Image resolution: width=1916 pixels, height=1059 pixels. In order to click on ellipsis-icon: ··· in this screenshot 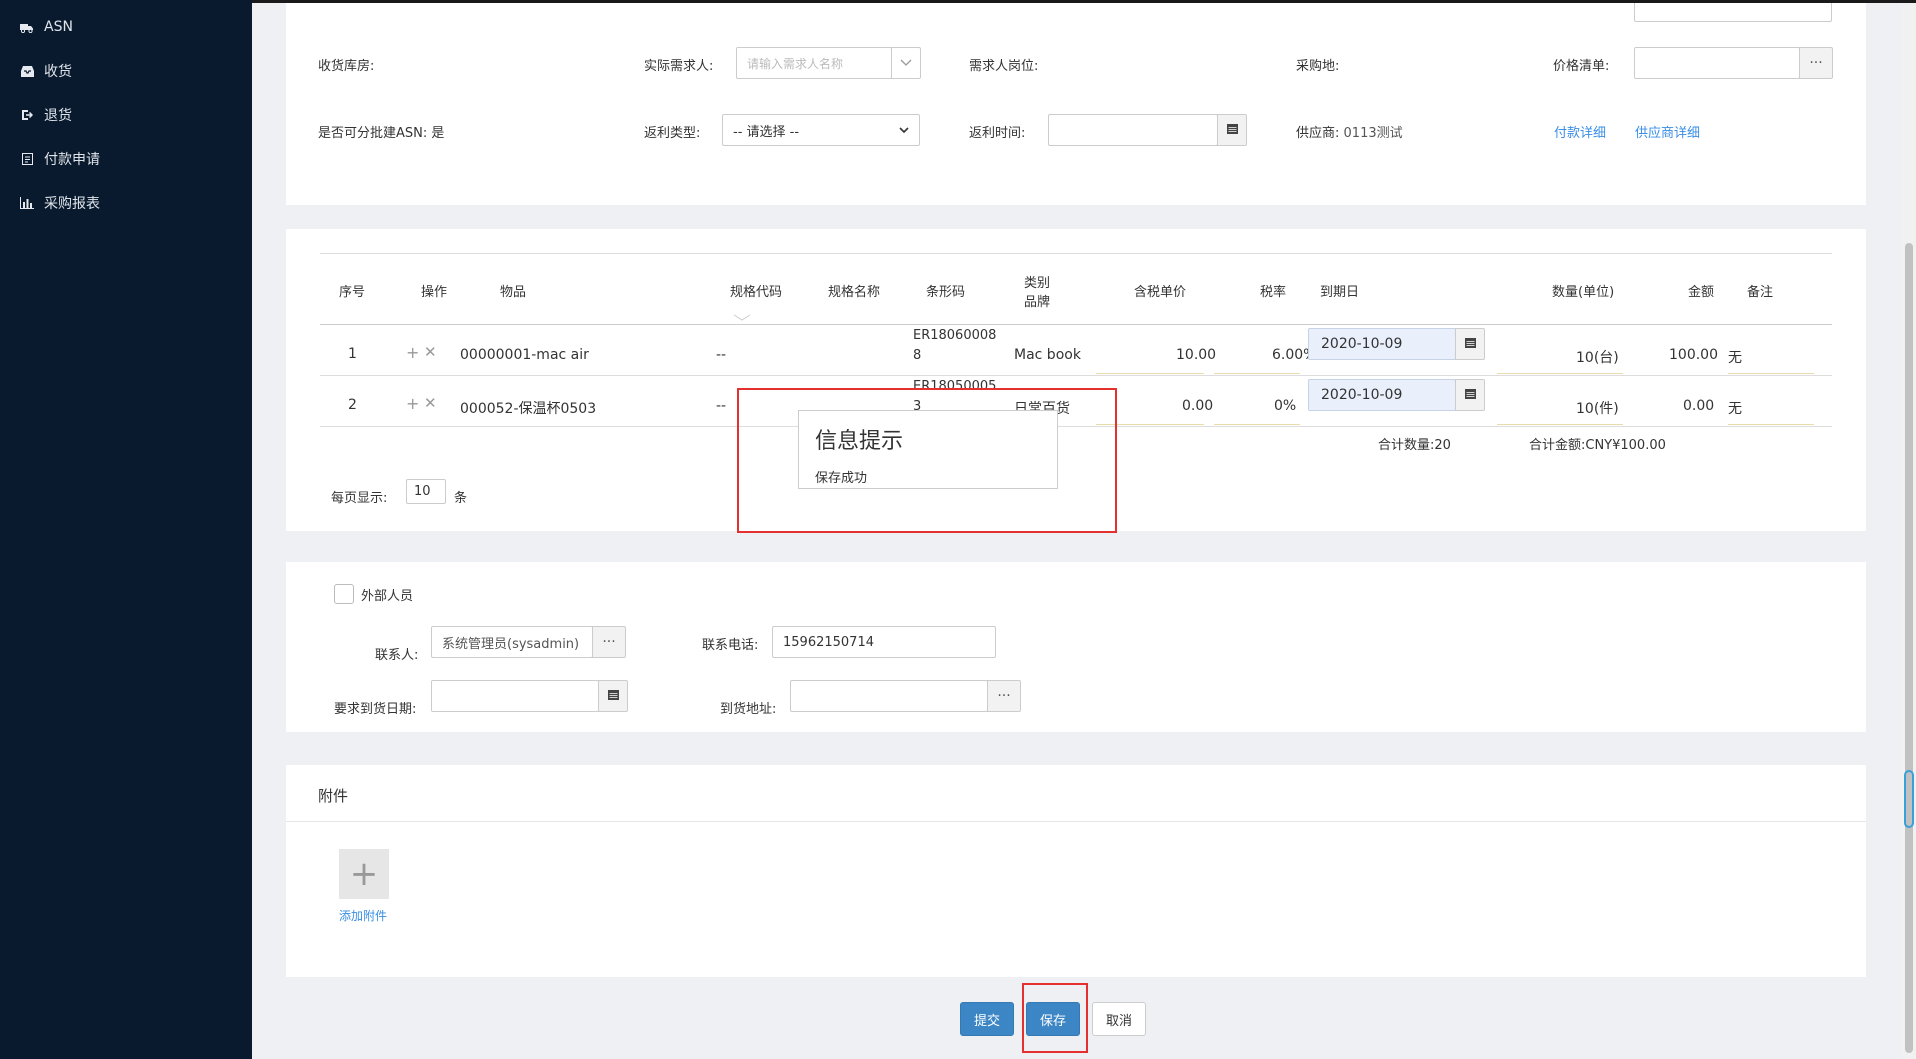, I will do `click(609, 642)`.